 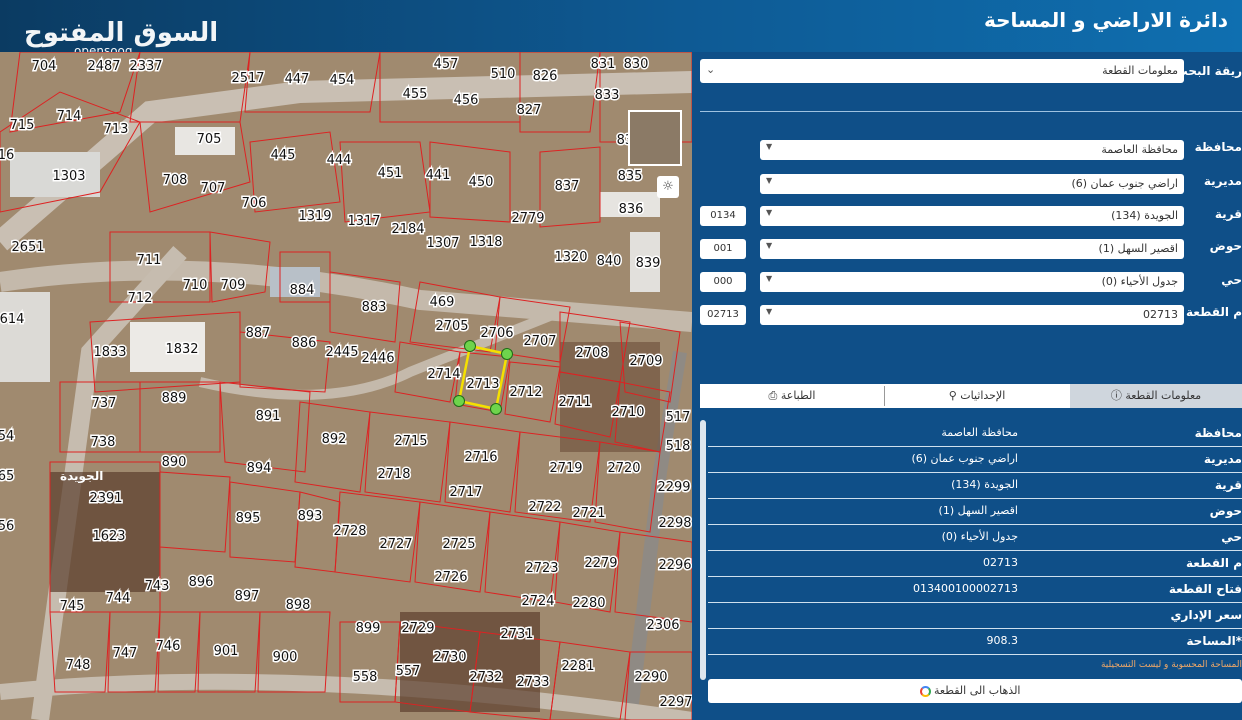 I want to click on parcel-number-label: 2651, so click(x=27, y=247).